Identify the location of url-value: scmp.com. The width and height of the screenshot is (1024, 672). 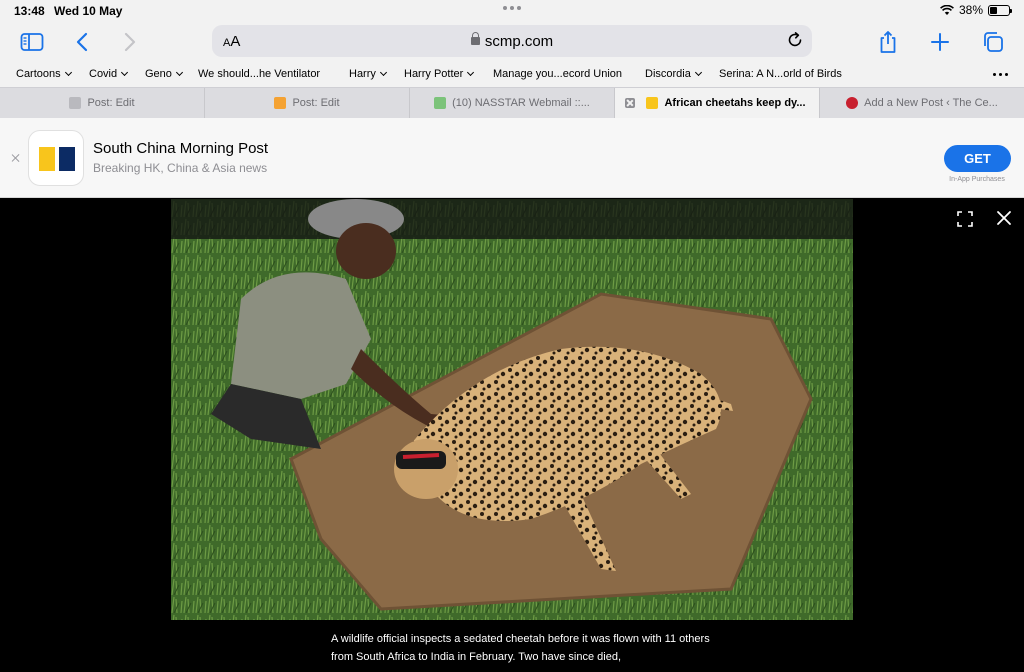
(519, 41).